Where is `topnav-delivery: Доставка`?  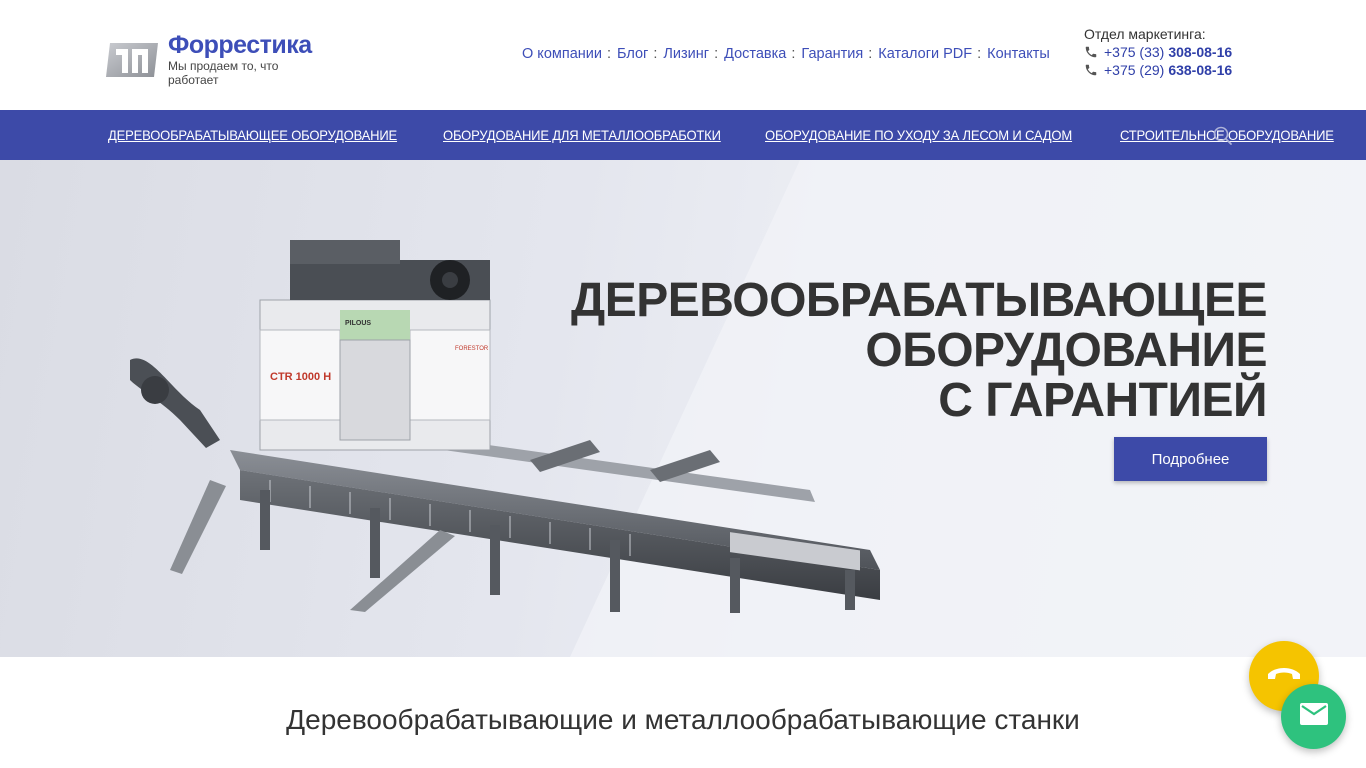
topnav-delivery: Доставка is located at coordinates (755, 54).